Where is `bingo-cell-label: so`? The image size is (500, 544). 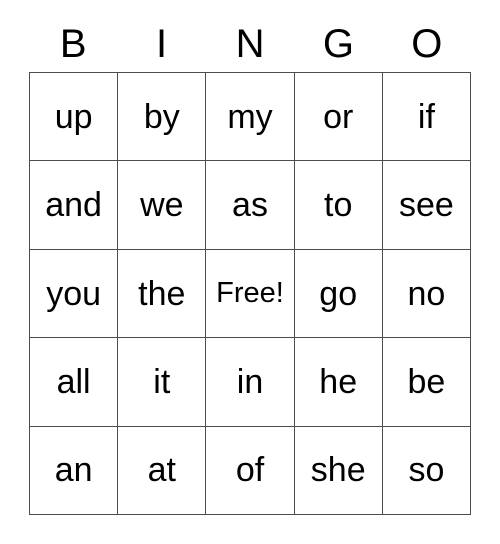 bingo-cell-label: so is located at coordinates (426, 470).